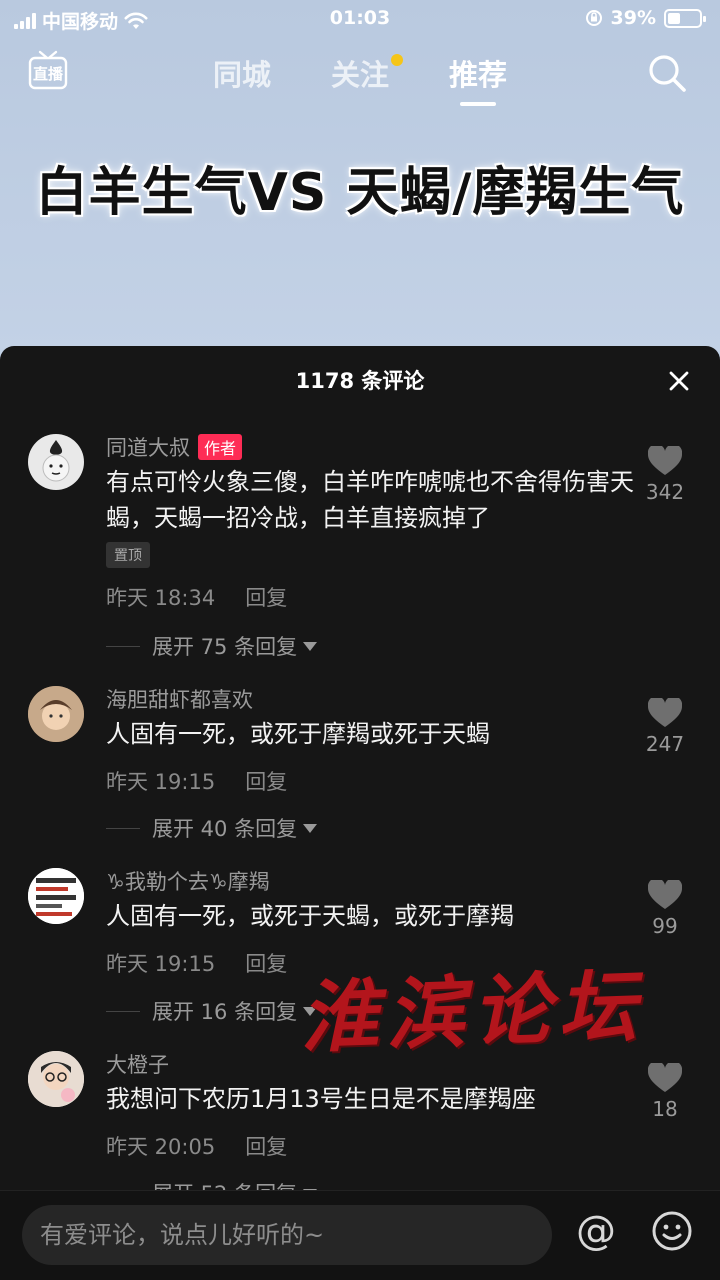 The width and height of the screenshot is (720, 1280). I want to click on expand-label: 展开 75 条回复, so click(225, 647).